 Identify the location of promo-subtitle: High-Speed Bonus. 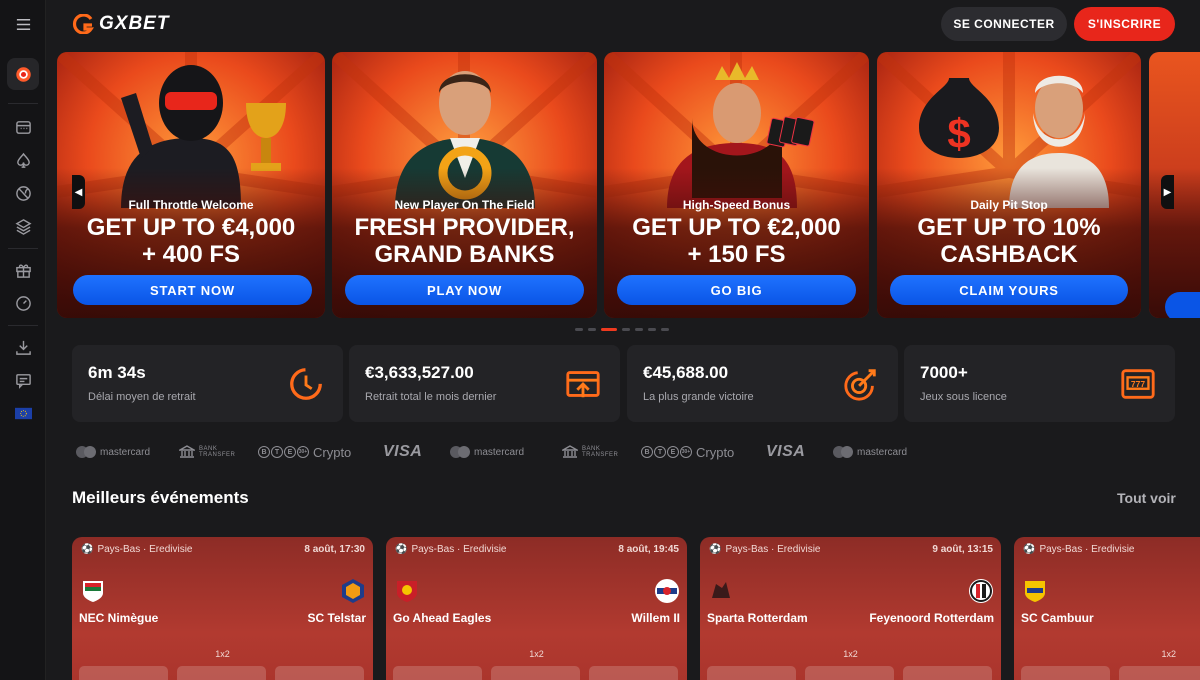
(736, 205).